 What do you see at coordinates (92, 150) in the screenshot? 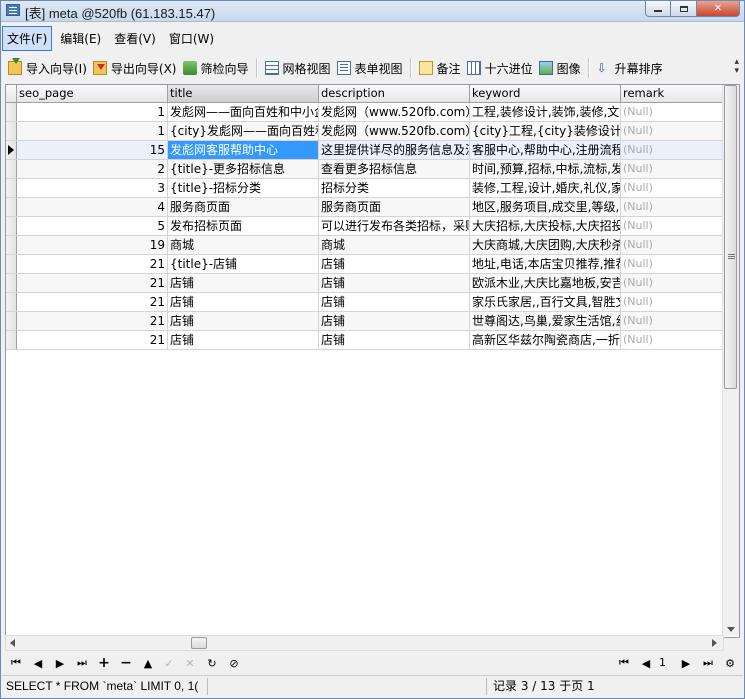
I see `cell-seo-page: 15` at bounding box center [92, 150].